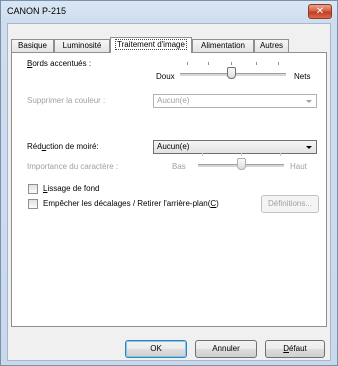 The width and height of the screenshot is (338, 366). What do you see at coordinates (226, 349) in the screenshot?
I see `cancel-button: Annuler` at bounding box center [226, 349].